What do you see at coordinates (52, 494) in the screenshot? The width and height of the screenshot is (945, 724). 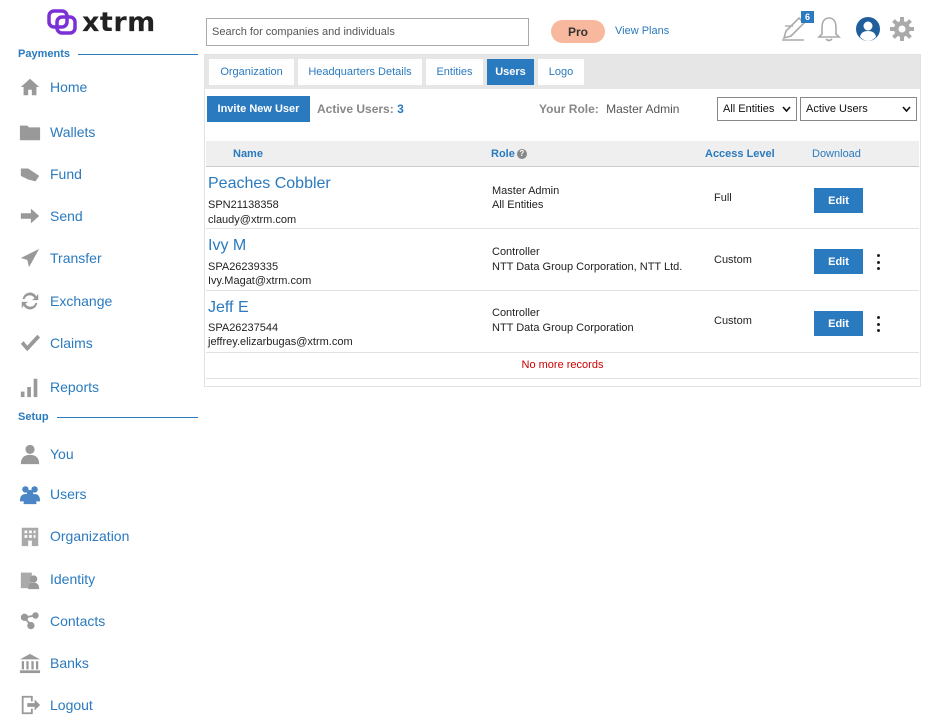 I see `nav-users: Users` at bounding box center [52, 494].